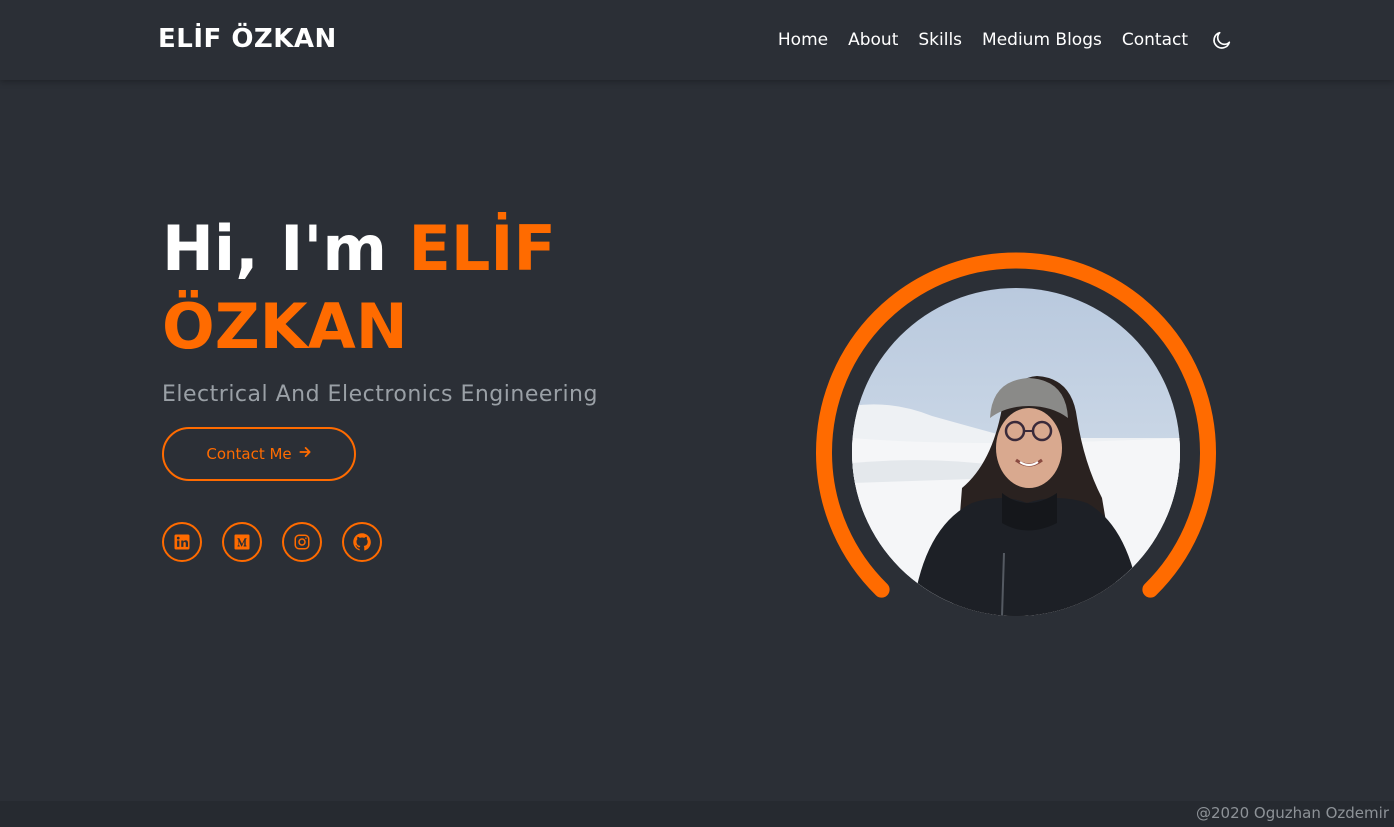 This screenshot has width=1394, height=827. I want to click on footer-copyright: @2020 Oguzhan Ozdemir, so click(1292, 813).